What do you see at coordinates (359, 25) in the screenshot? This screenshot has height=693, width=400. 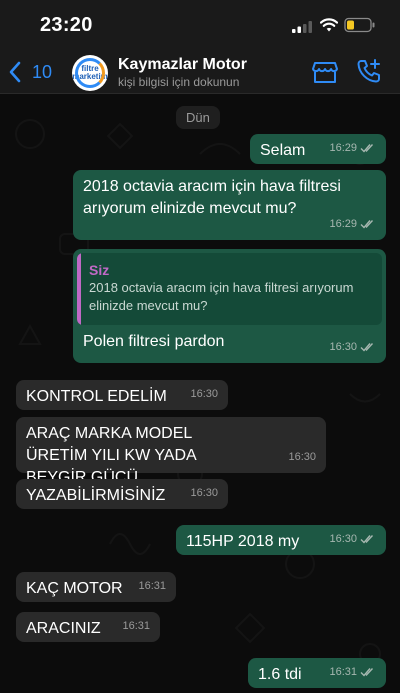 I see `battery-icon` at bounding box center [359, 25].